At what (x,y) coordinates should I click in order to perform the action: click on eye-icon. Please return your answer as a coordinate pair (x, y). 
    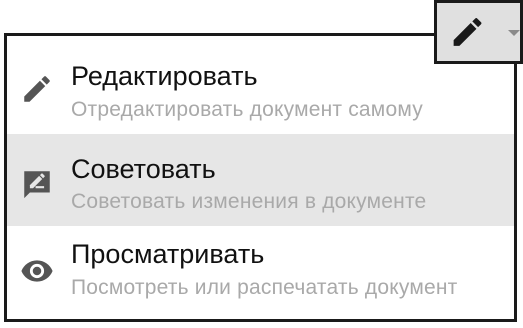
    Looking at the image, I should click on (37, 271).